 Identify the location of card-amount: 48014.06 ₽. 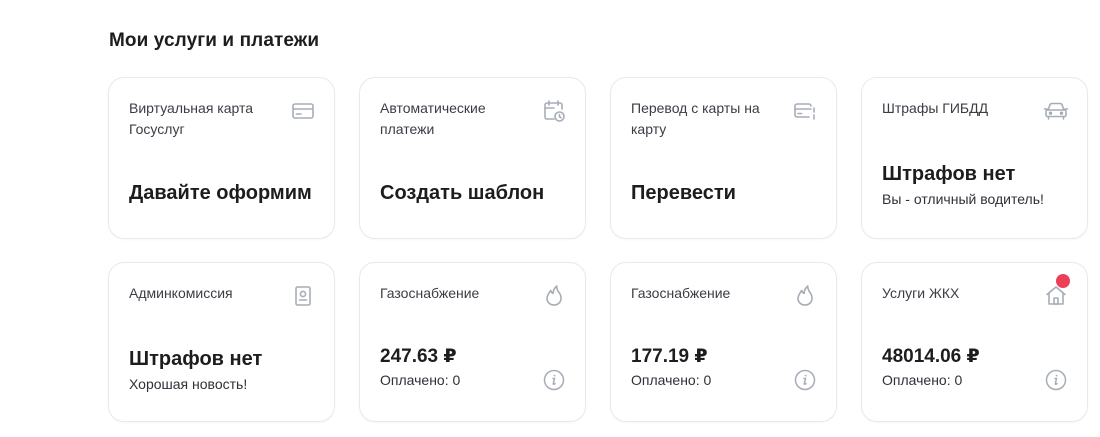
(931, 356).